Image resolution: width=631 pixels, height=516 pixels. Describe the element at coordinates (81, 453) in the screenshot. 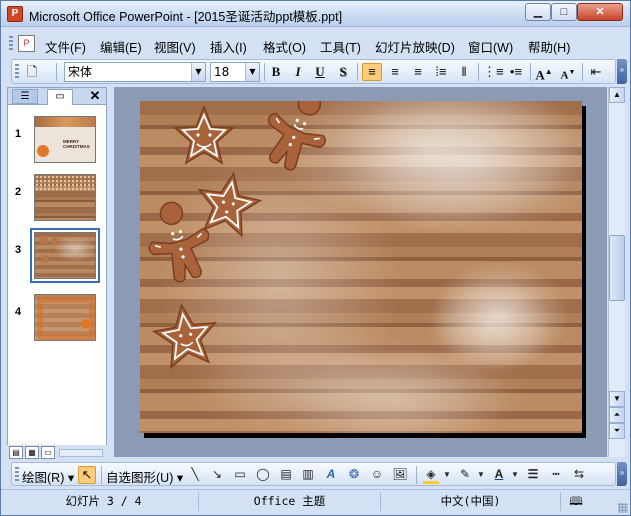

I see `horizontal-scrollbar` at that location.